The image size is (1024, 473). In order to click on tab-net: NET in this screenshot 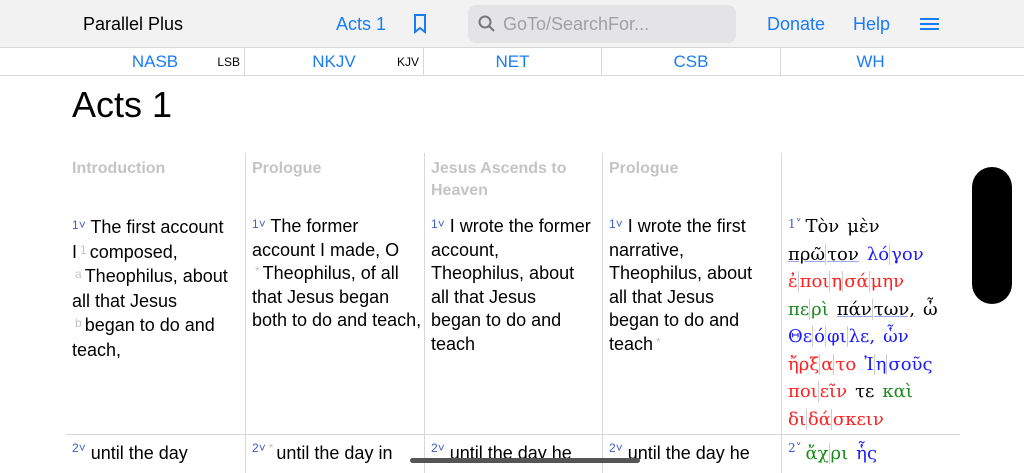, I will do `click(513, 62)`.